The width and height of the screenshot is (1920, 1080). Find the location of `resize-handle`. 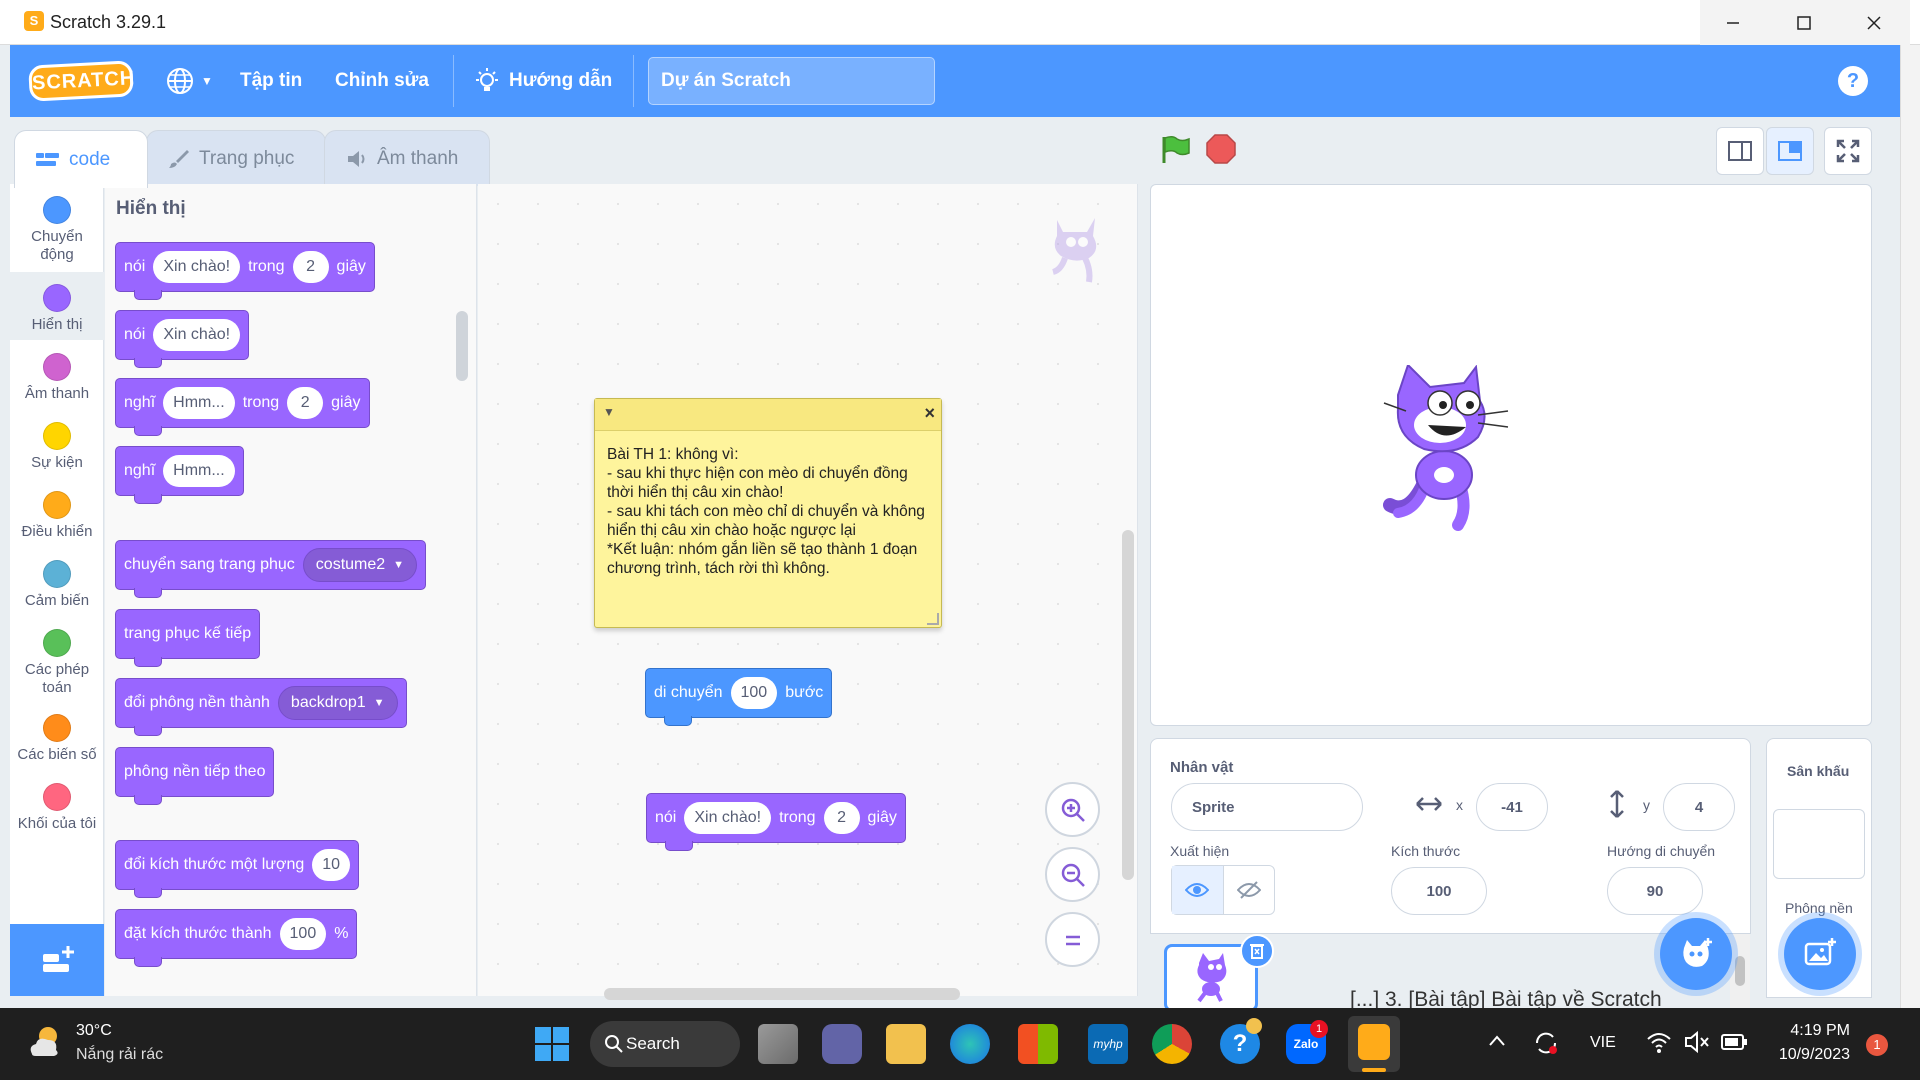

resize-handle is located at coordinates (933, 619).